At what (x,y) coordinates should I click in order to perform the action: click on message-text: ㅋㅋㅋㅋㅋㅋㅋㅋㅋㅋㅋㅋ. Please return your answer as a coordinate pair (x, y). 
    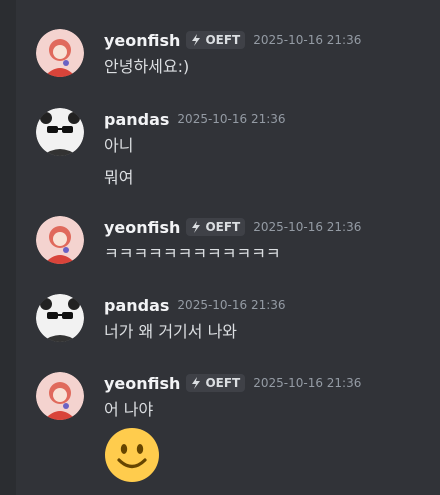
    Looking at the image, I should click on (192, 253).